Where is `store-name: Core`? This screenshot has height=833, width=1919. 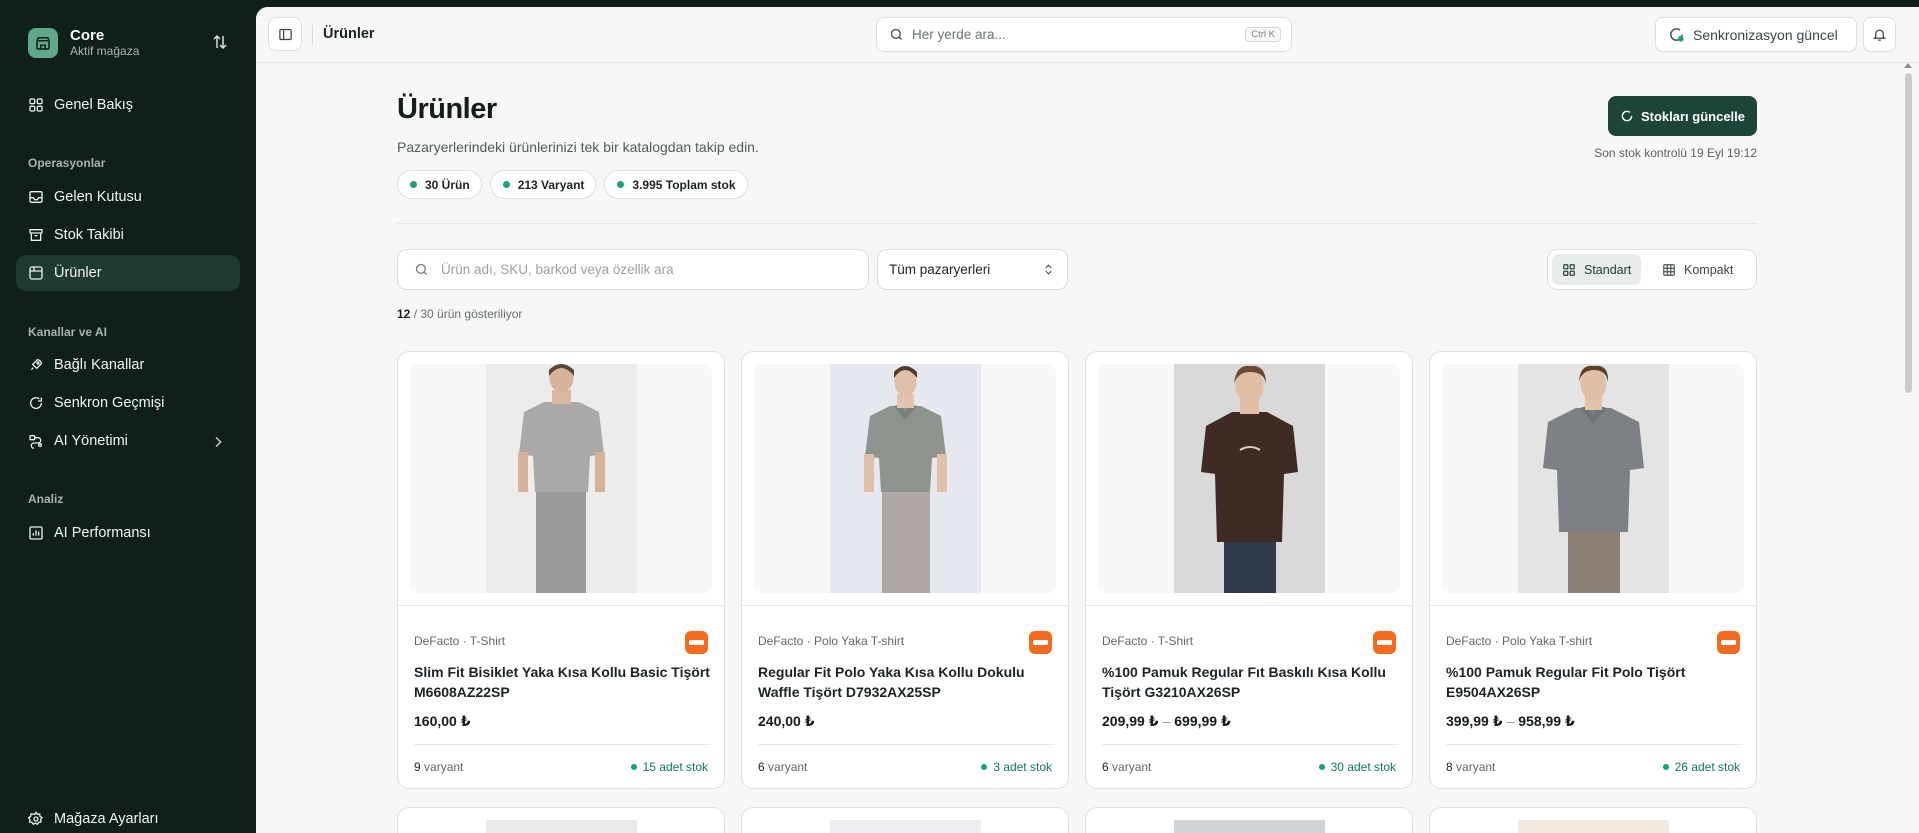 store-name: Core is located at coordinates (87, 35).